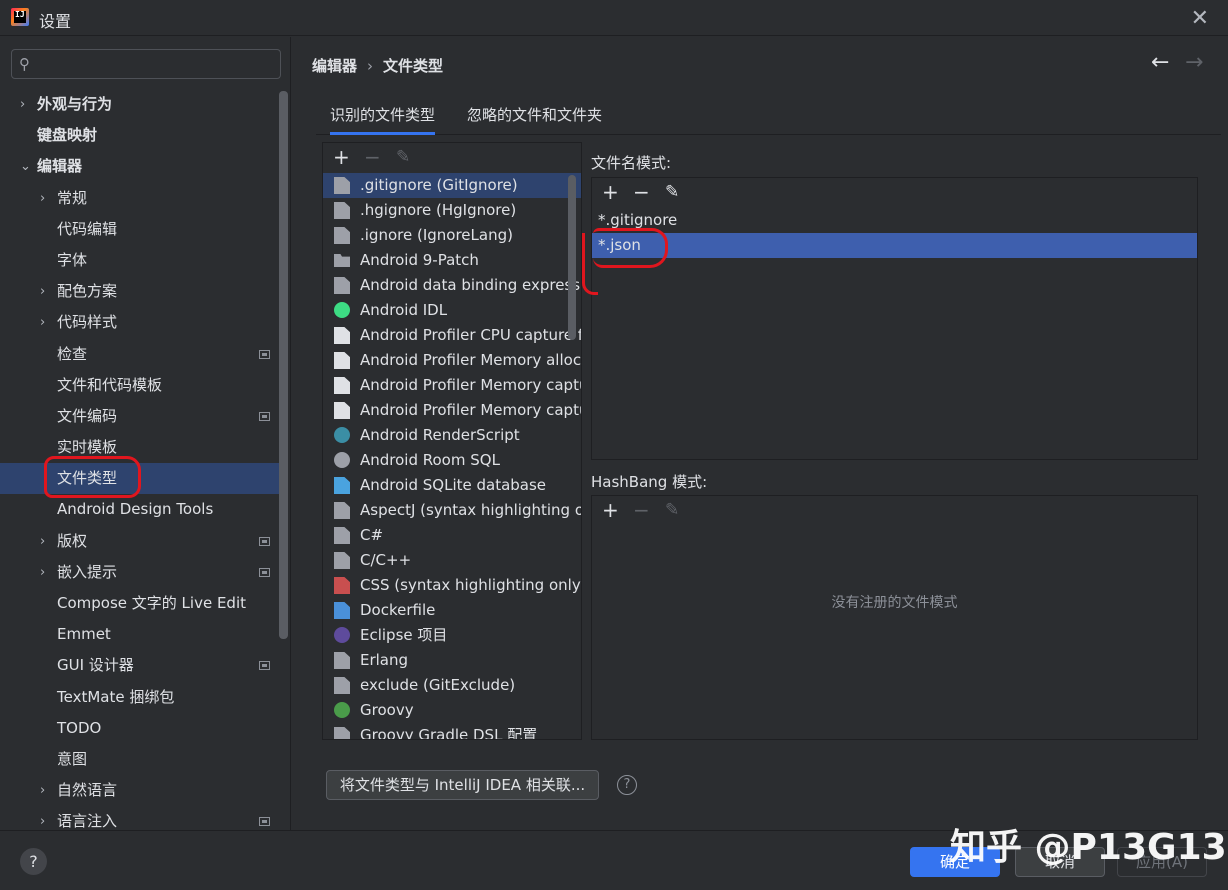 The width and height of the screenshot is (1228, 890). I want to click on file-type-item: AspectJ (syntax highlighting or, so click(452, 510).